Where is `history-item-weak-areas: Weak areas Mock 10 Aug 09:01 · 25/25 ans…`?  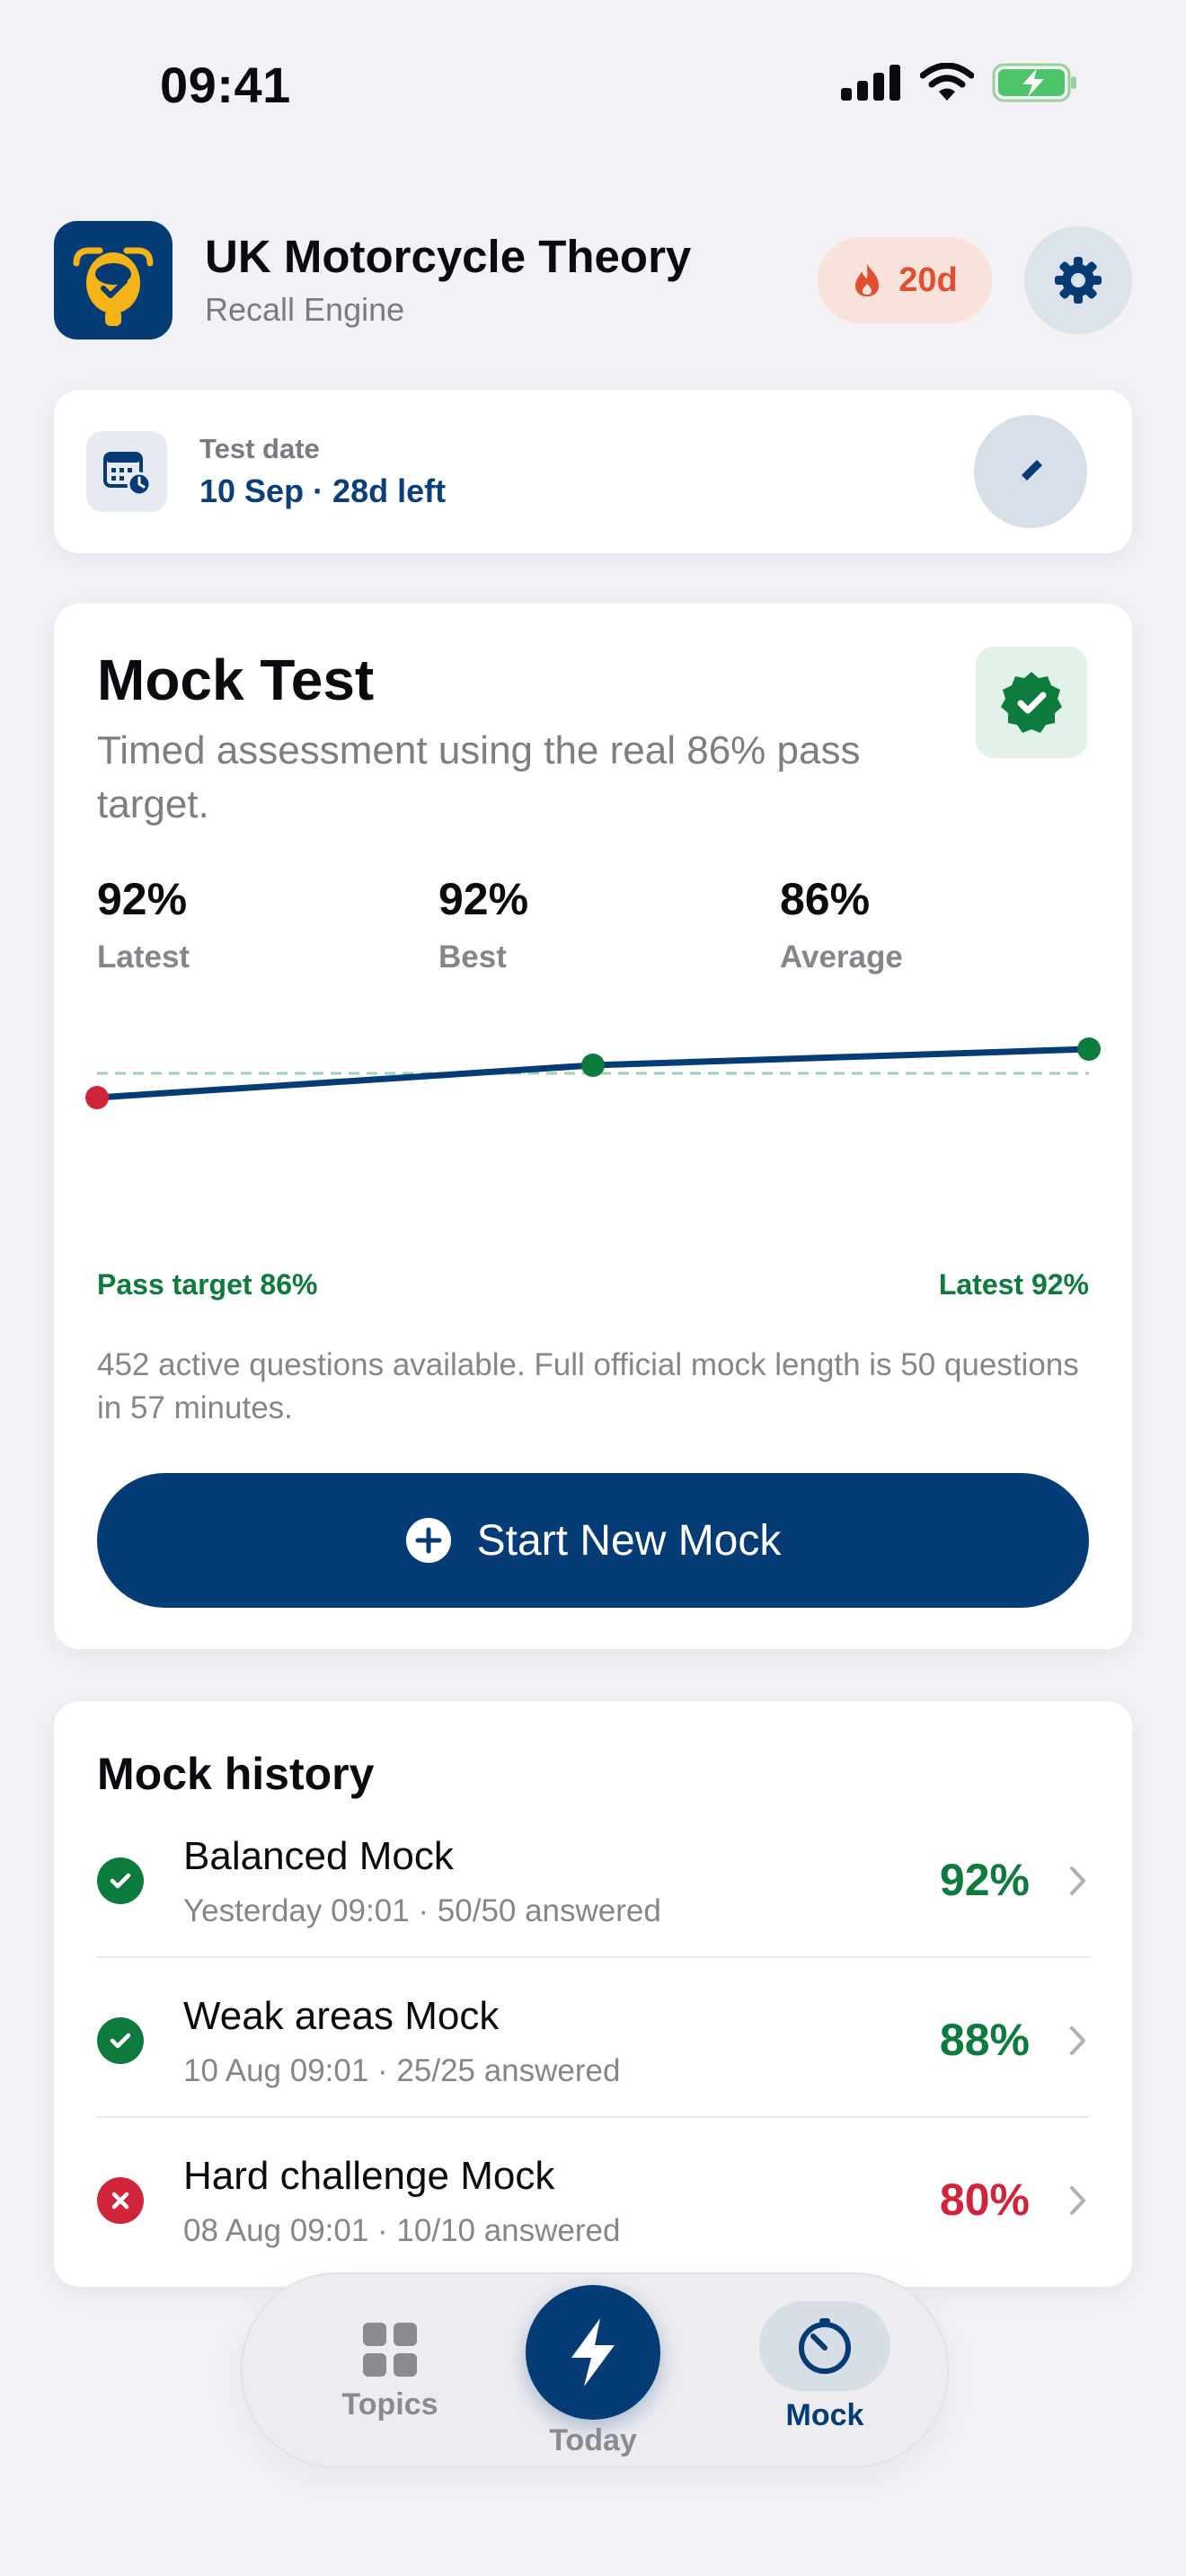 history-item-weak-areas: Weak areas Mock 10 Aug 09:01 · 25/25 ans… is located at coordinates (593, 2043).